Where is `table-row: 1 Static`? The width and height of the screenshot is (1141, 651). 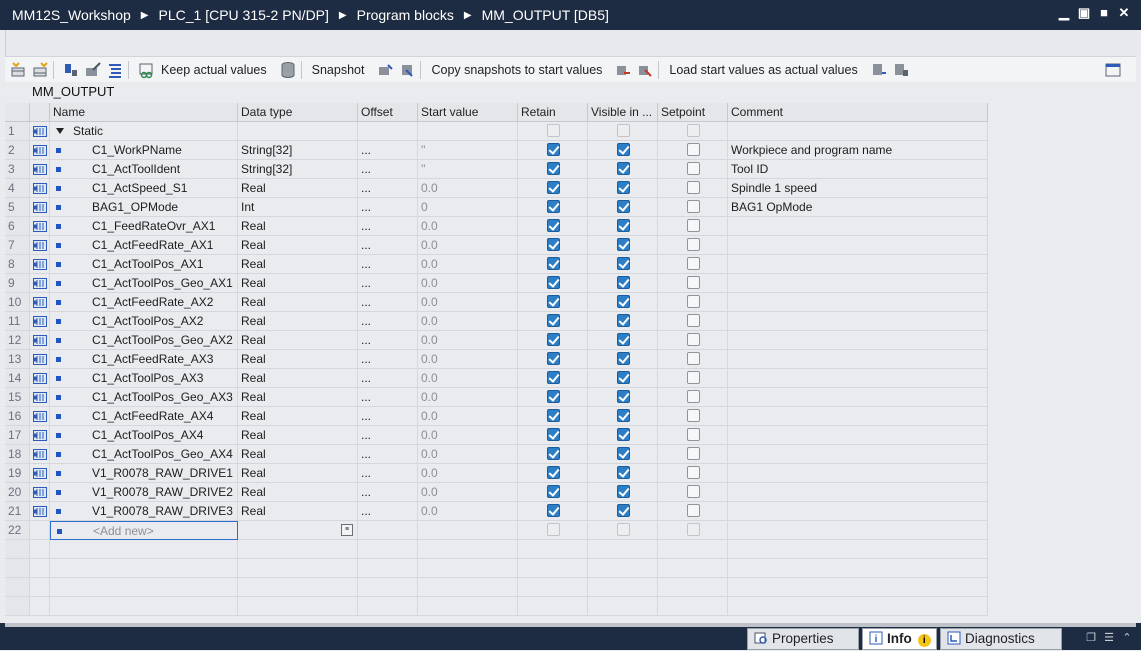
table-row: 1 Static is located at coordinates (496, 131).